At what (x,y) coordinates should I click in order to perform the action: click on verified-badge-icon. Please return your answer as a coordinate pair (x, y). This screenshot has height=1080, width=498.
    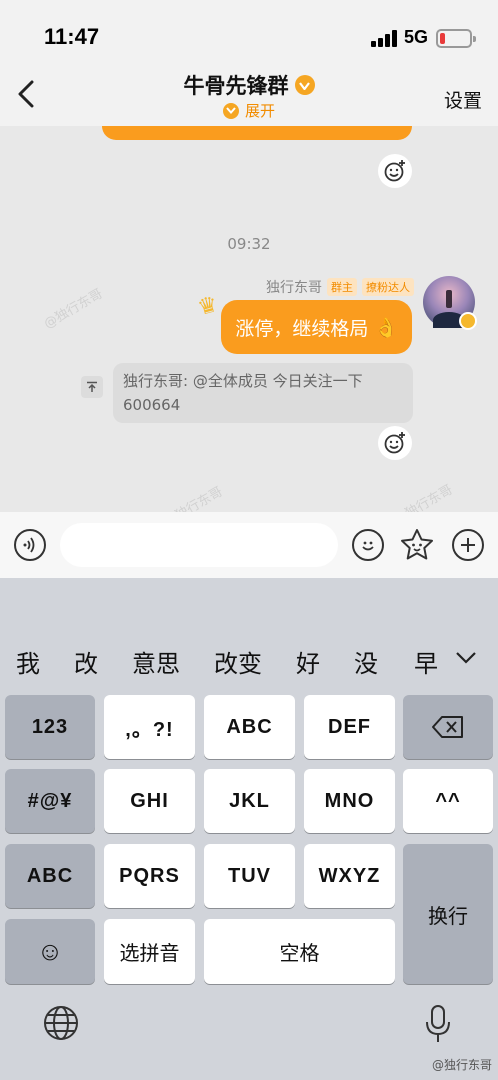
    Looking at the image, I should click on (304, 85).